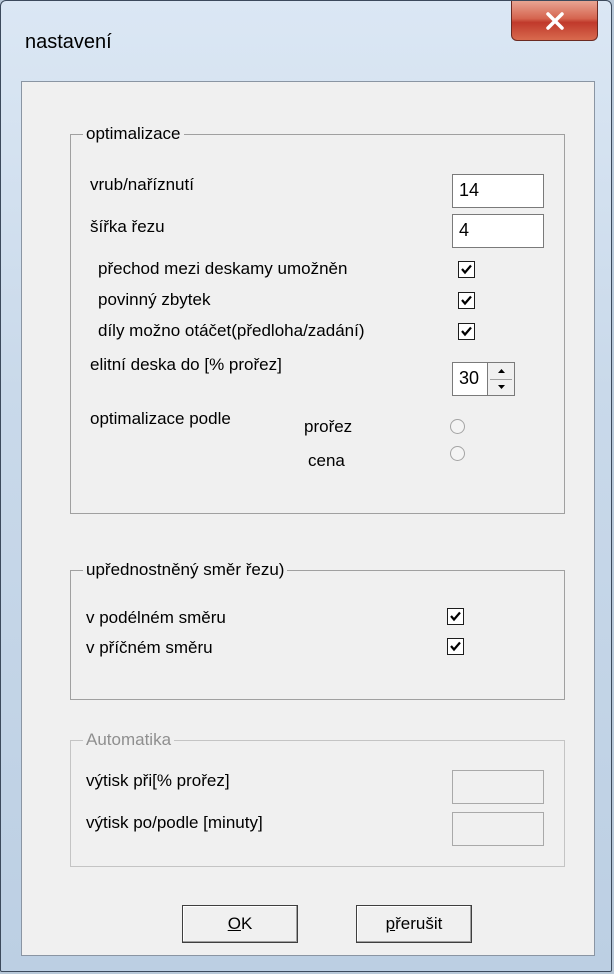 The image size is (614, 974). Describe the element at coordinates (470, 379) in the screenshot. I see `elite-board-input: 30` at that location.